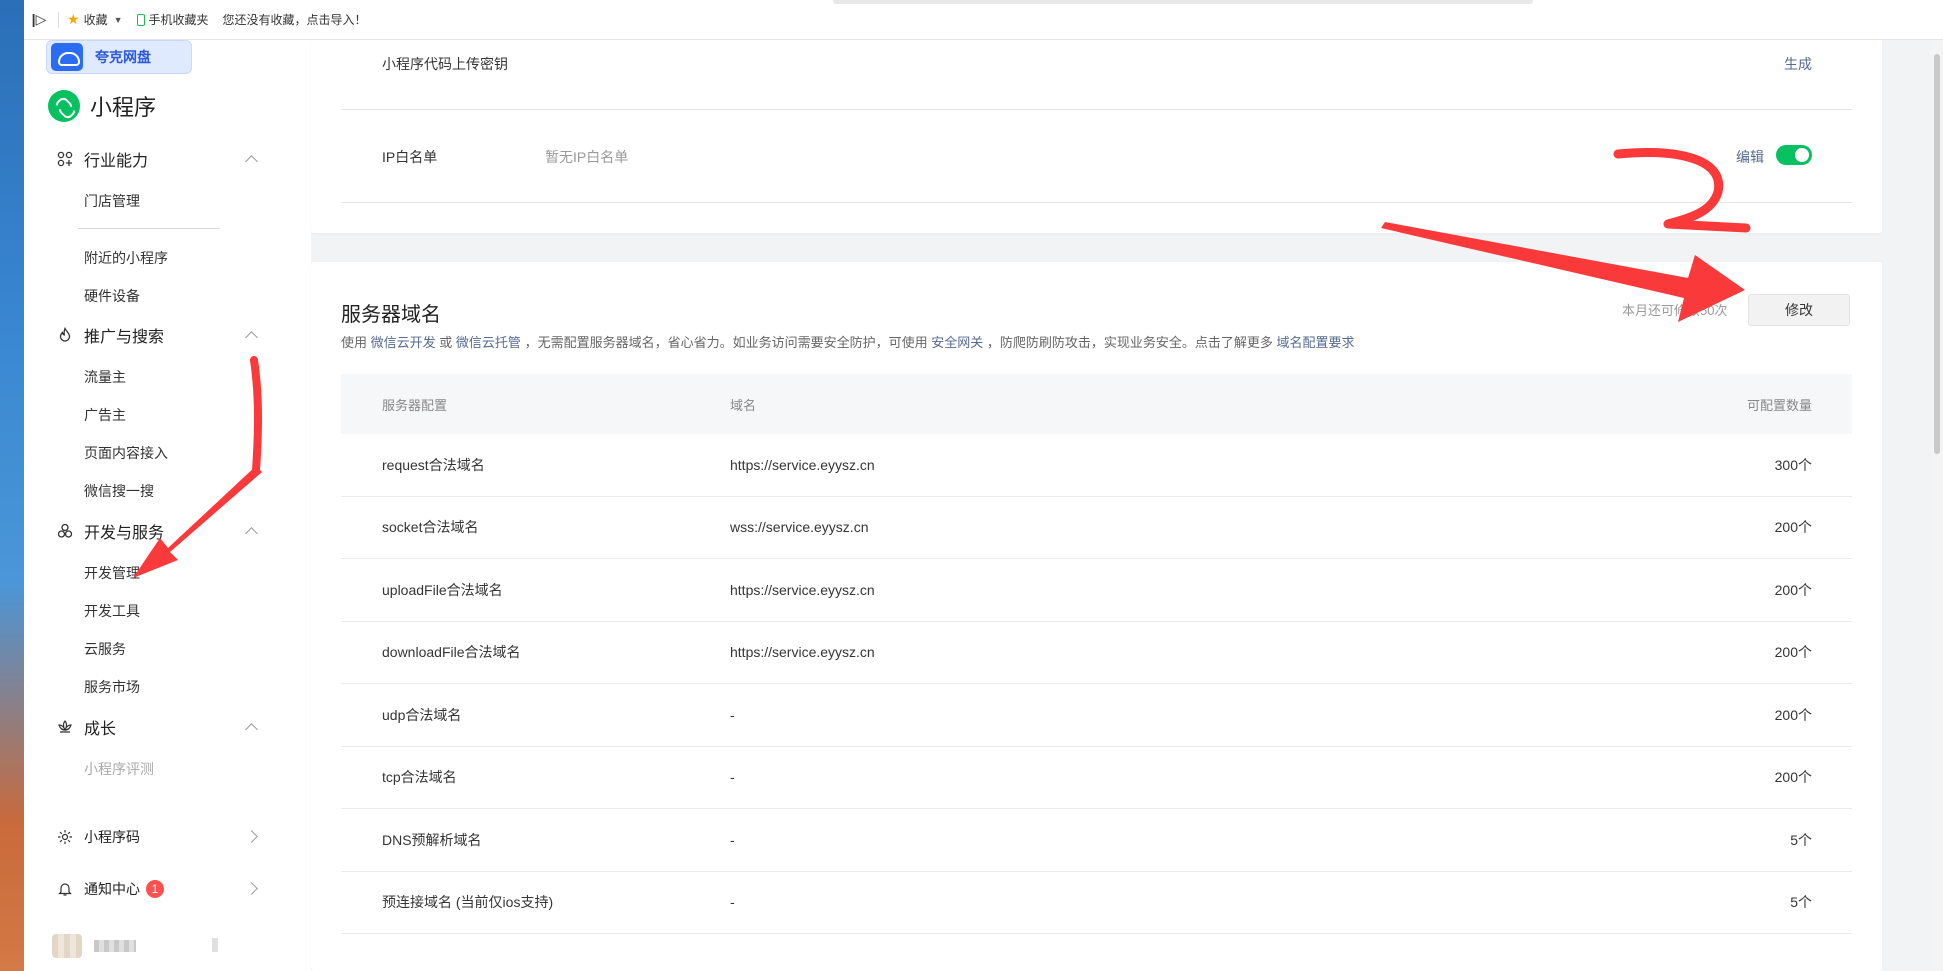 The height and width of the screenshot is (971, 1943). What do you see at coordinates (112, 296) in the screenshot?
I see `sidebar-item-hardware: 硬件设备` at bounding box center [112, 296].